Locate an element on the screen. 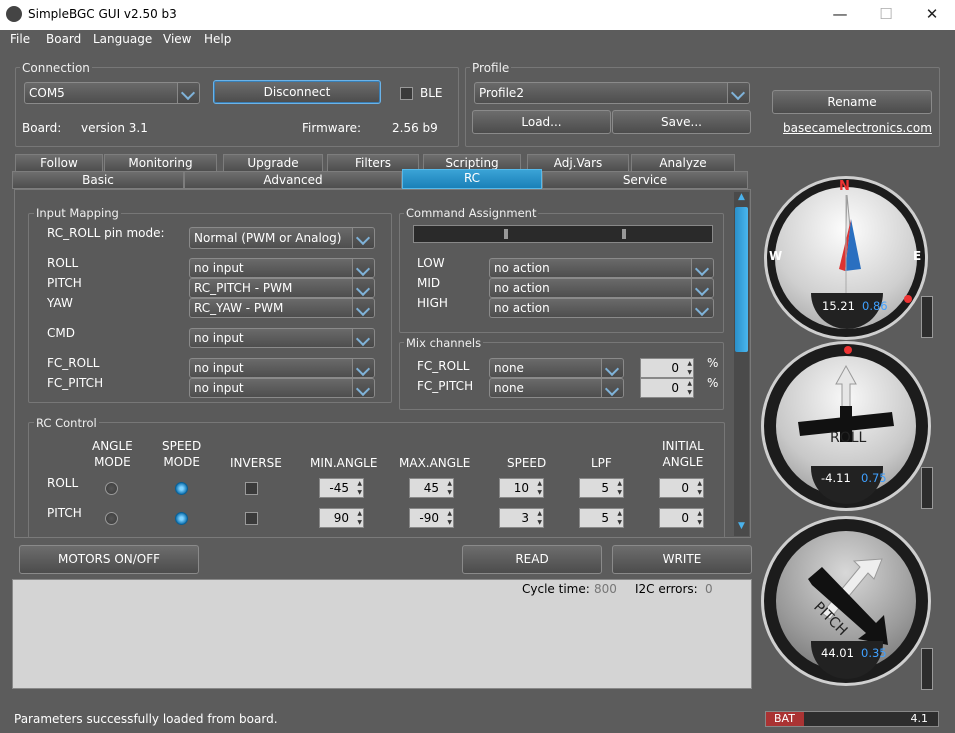  hdr-max-angle: MAX.ANGLE is located at coordinates (435, 463).